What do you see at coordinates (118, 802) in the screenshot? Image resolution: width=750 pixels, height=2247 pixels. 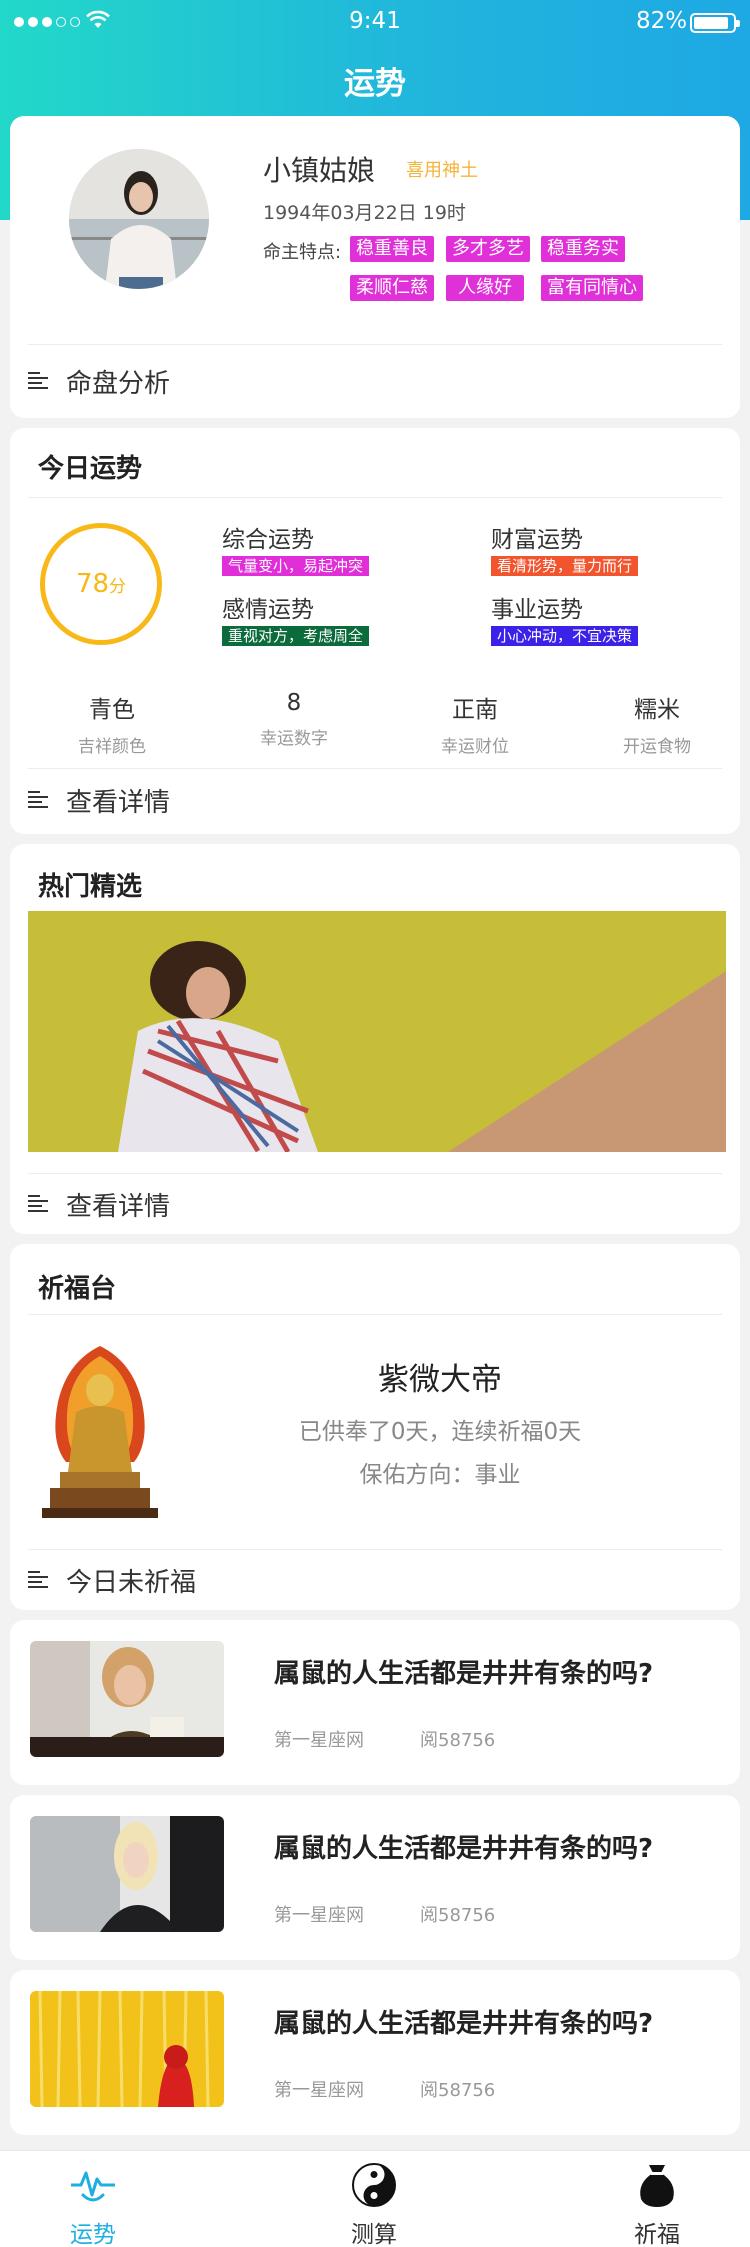 I see `fortune-details-label: 查看详情` at bounding box center [118, 802].